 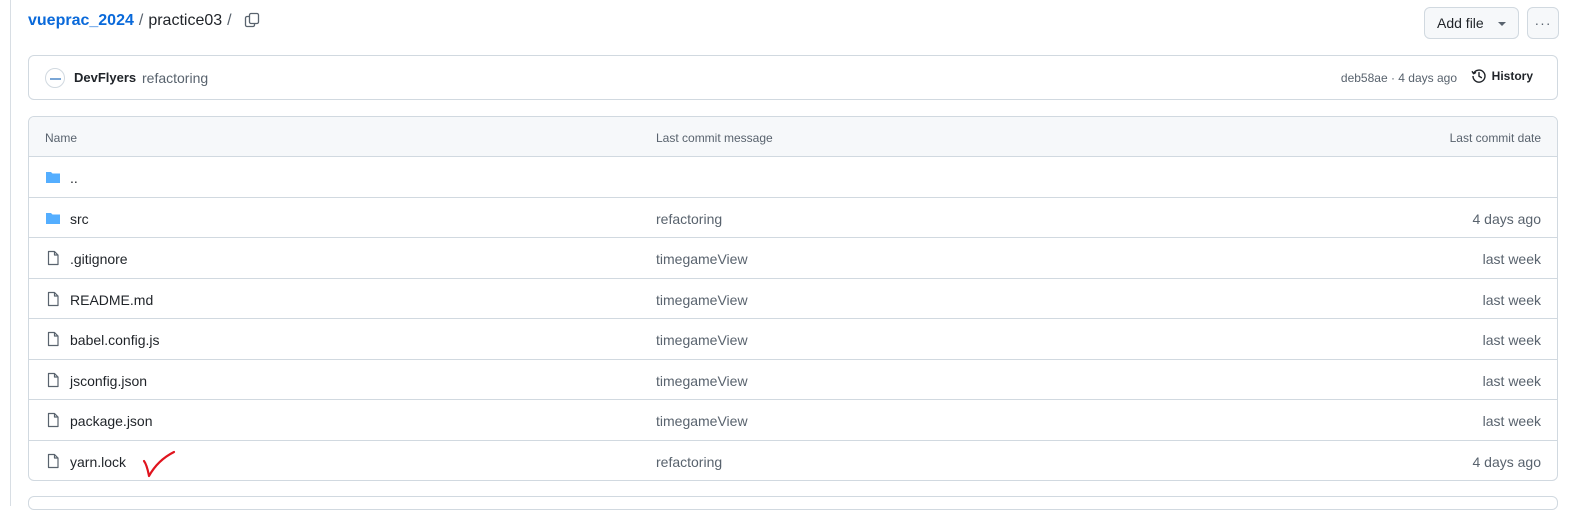 I want to click on copy-path-button, so click(x=252, y=20).